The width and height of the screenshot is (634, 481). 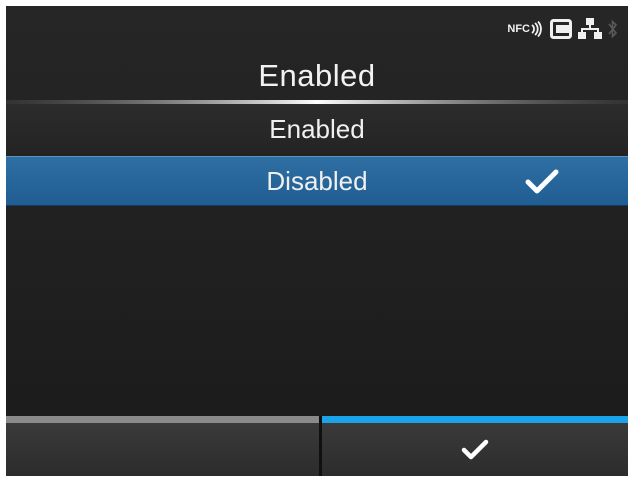 What do you see at coordinates (317, 75) in the screenshot?
I see `page-title: Enabled` at bounding box center [317, 75].